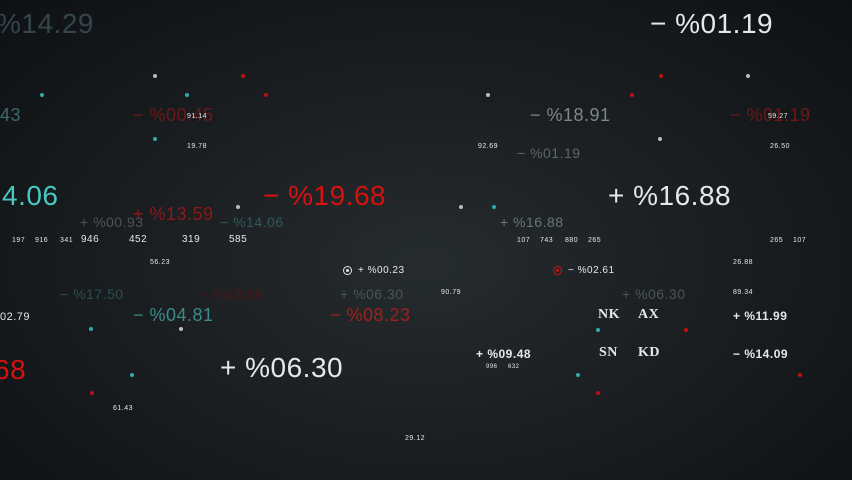 Image resolution: width=852 pixels, height=480 pixels. What do you see at coordinates (173, 315) in the screenshot?
I see `ticker-change: − %04.81` at bounding box center [173, 315].